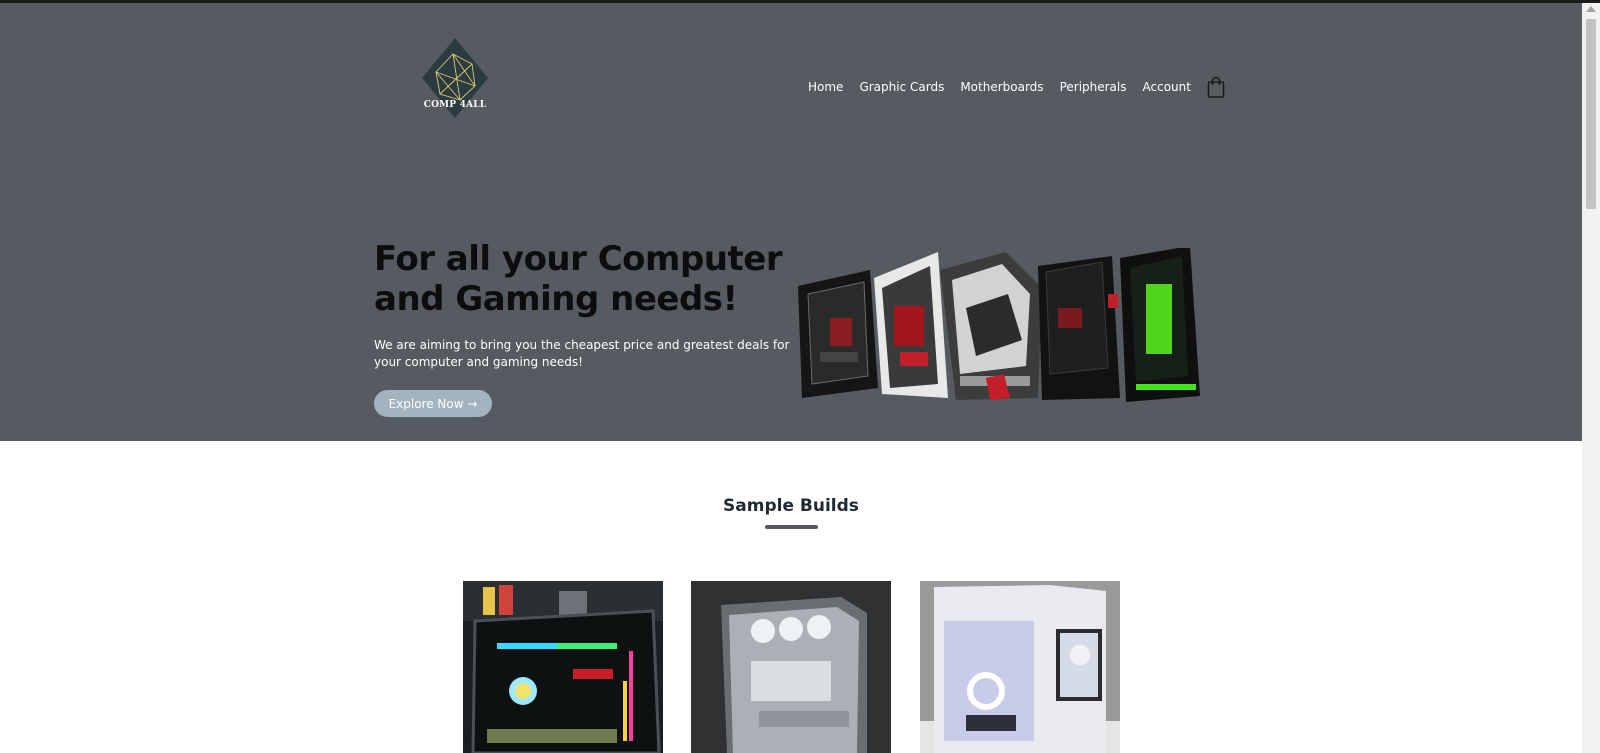 This screenshot has height=753, width=1600. Describe the element at coordinates (791, 527) in the screenshot. I see `section-underline` at that location.